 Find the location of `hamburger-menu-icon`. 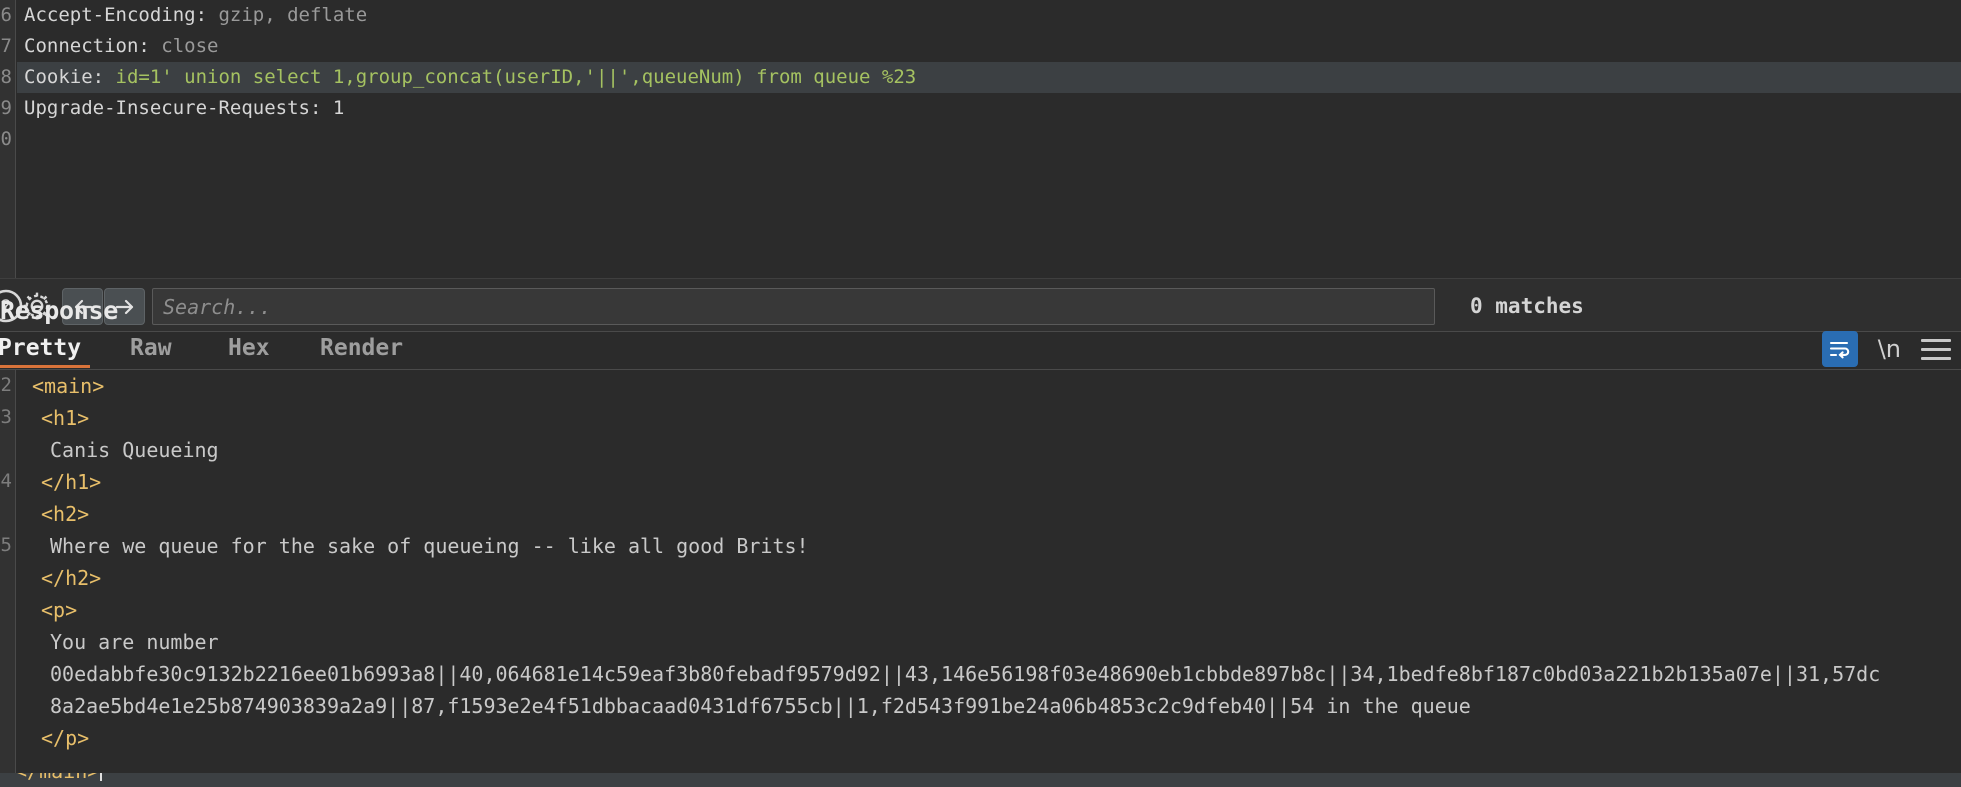

hamburger-menu-icon is located at coordinates (1937, 349).